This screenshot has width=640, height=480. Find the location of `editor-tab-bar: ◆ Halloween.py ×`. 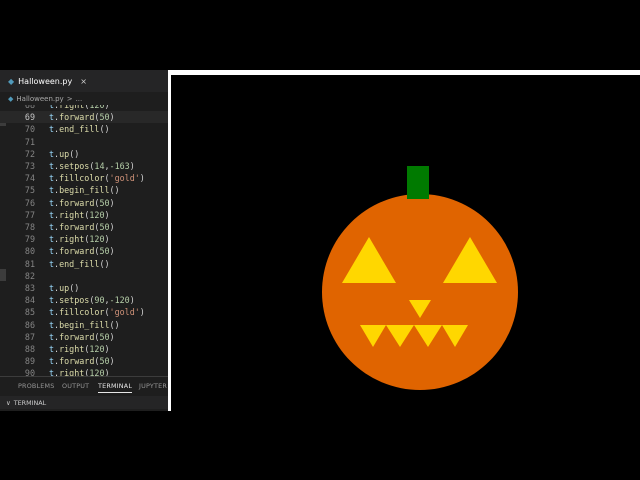

editor-tab-bar: ◆ Halloween.py × is located at coordinates (84, 81).